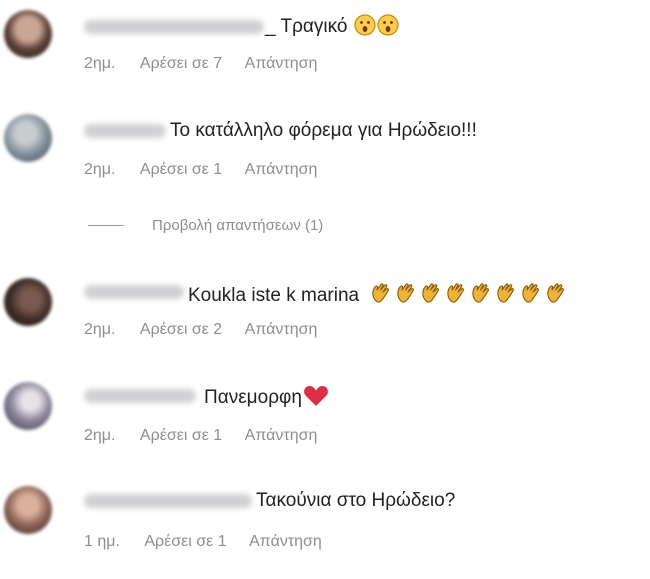  Describe the element at coordinates (238, 225) in the screenshot. I see `view-replies-label: Προβολή απαντήσεων (1)` at that location.